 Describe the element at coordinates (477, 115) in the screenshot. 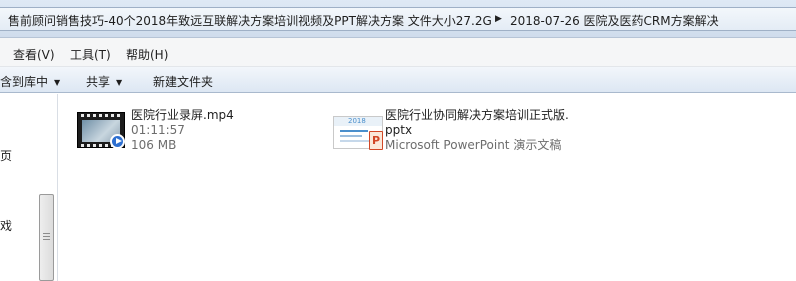

I see `file-name-line1: 医院行业协同解决方案培训正式版.` at that location.